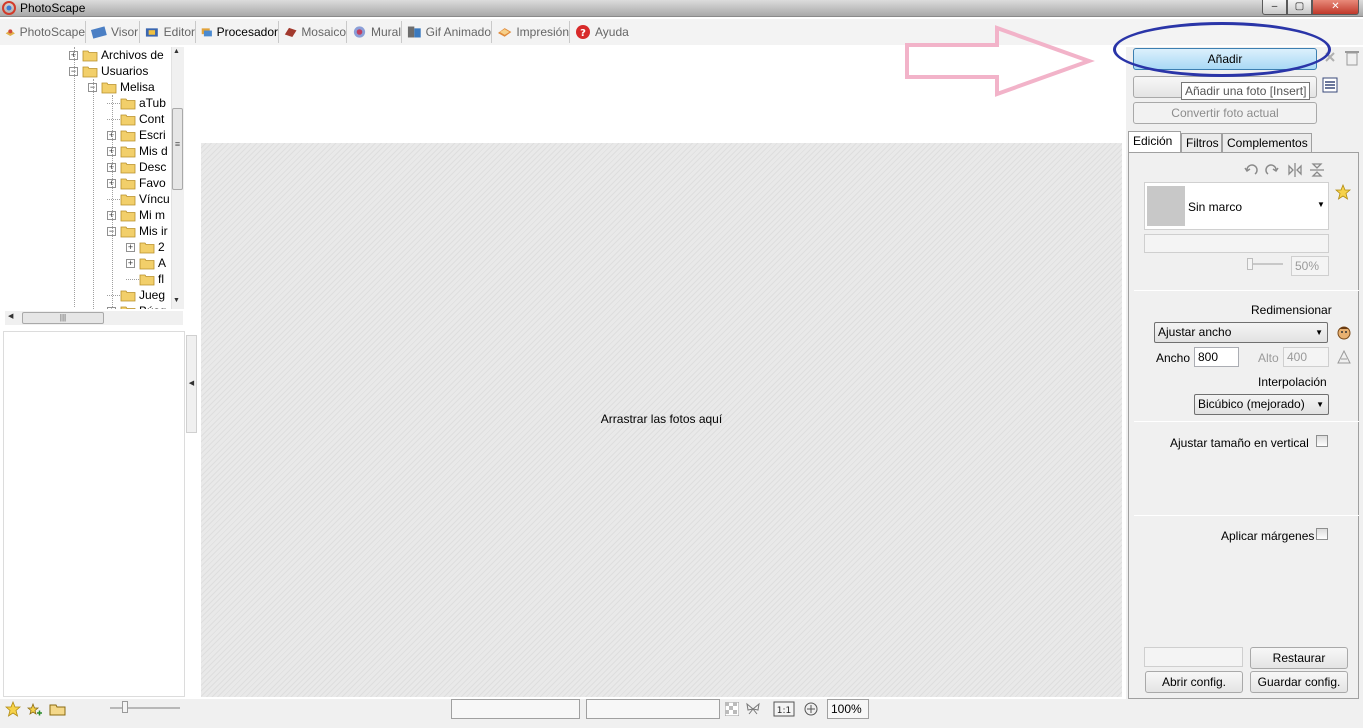  Describe the element at coordinates (1236, 243) in the screenshot. I see `frame-option-field` at that location.